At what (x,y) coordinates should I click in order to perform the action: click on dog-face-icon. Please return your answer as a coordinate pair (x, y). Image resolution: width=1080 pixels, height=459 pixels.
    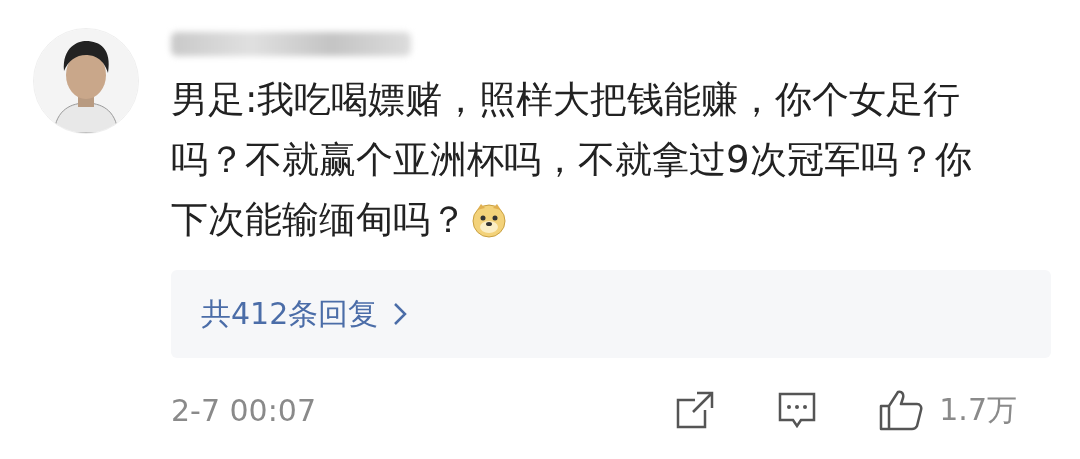
    Looking at the image, I should click on (489, 220).